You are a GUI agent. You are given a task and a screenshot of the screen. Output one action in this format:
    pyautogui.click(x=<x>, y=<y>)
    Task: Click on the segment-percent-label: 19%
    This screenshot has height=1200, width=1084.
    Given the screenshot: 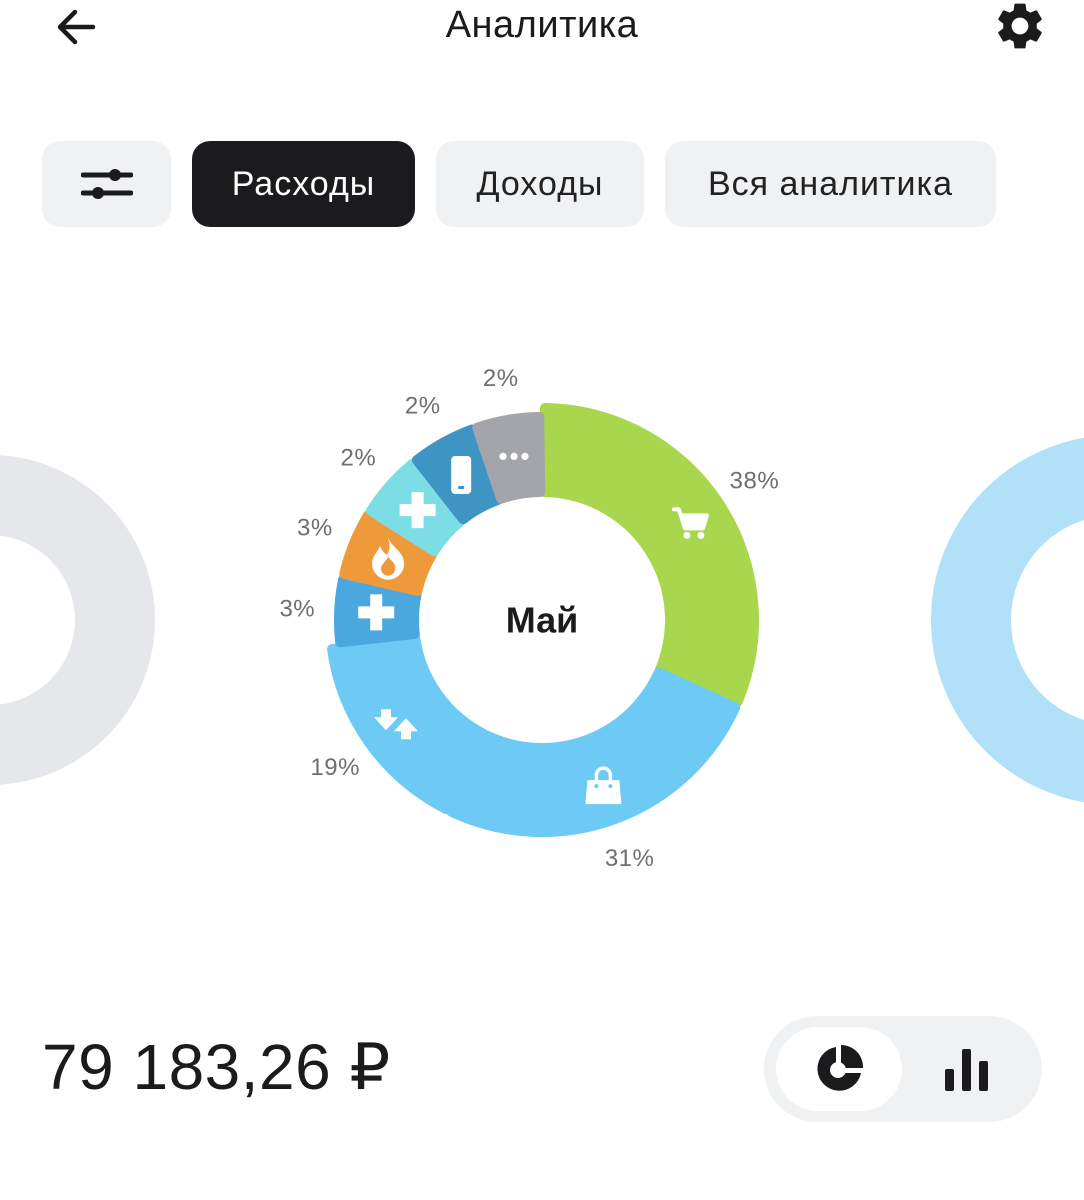 What is the action you would take?
    pyautogui.click(x=335, y=767)
    